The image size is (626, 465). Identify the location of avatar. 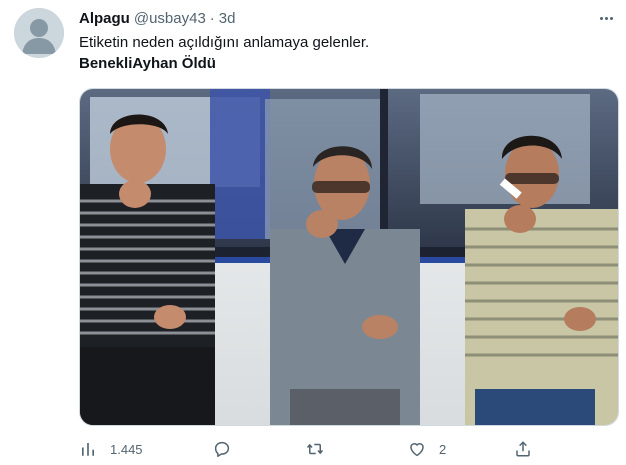
(39, 33).